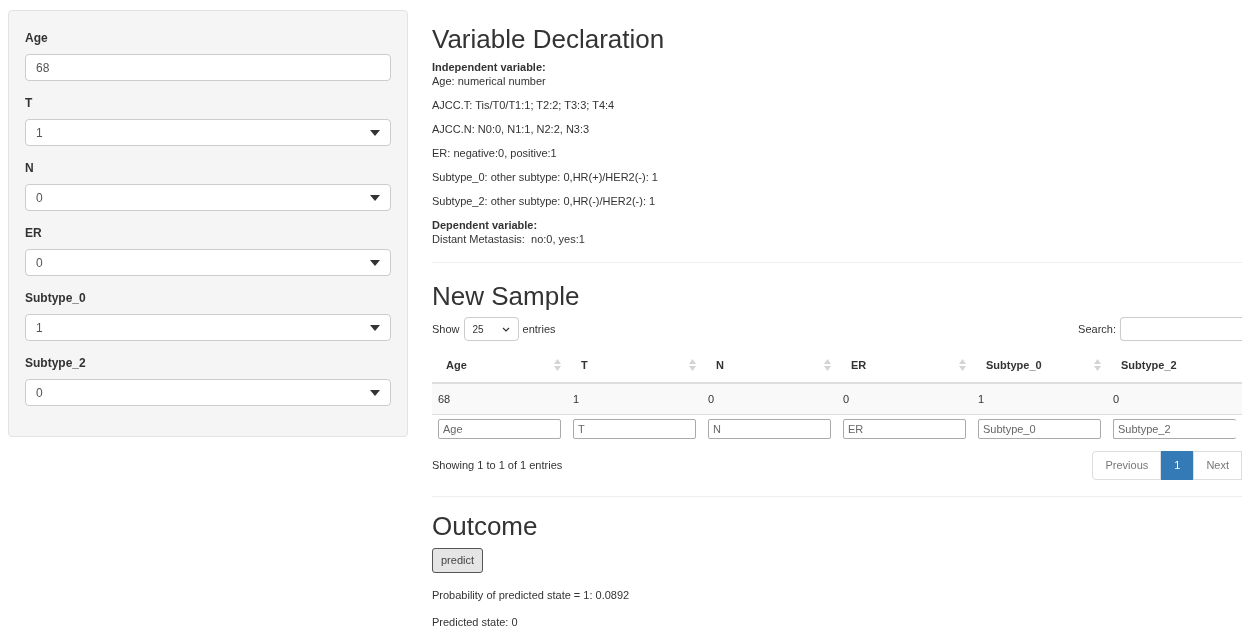 The width and height of the screenshot is (1242, 633). Describe the element at coordinates (549, 39) in the screenshot. I see `section-title: Variable Declaration` at that location.